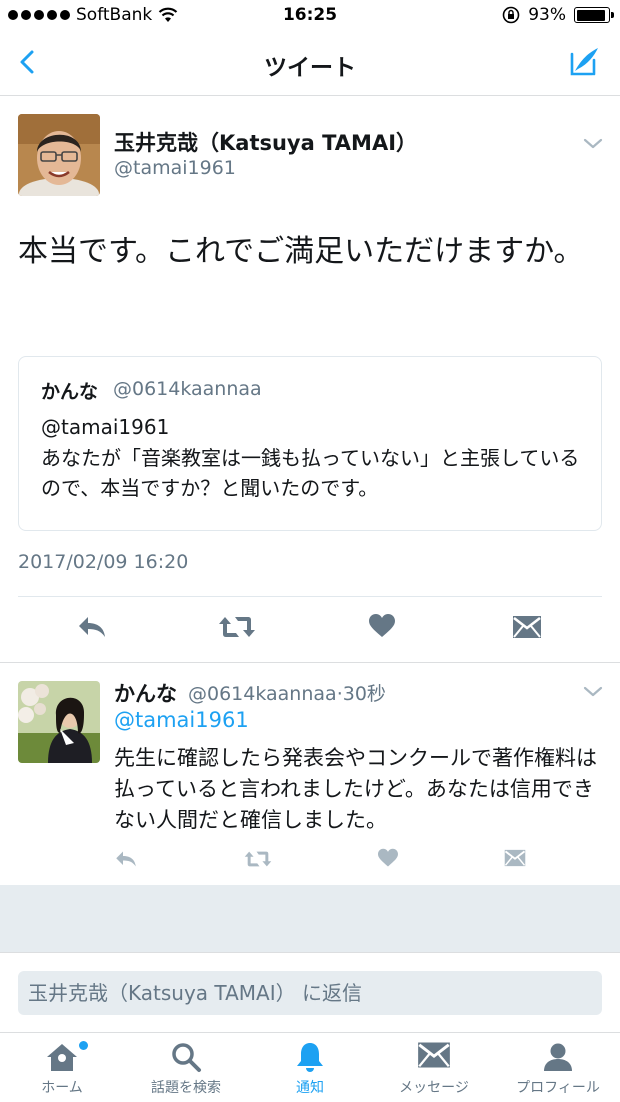  Describe the element at coordinates (186, 1057) in the screenshot. I see `search-icon` at that location.